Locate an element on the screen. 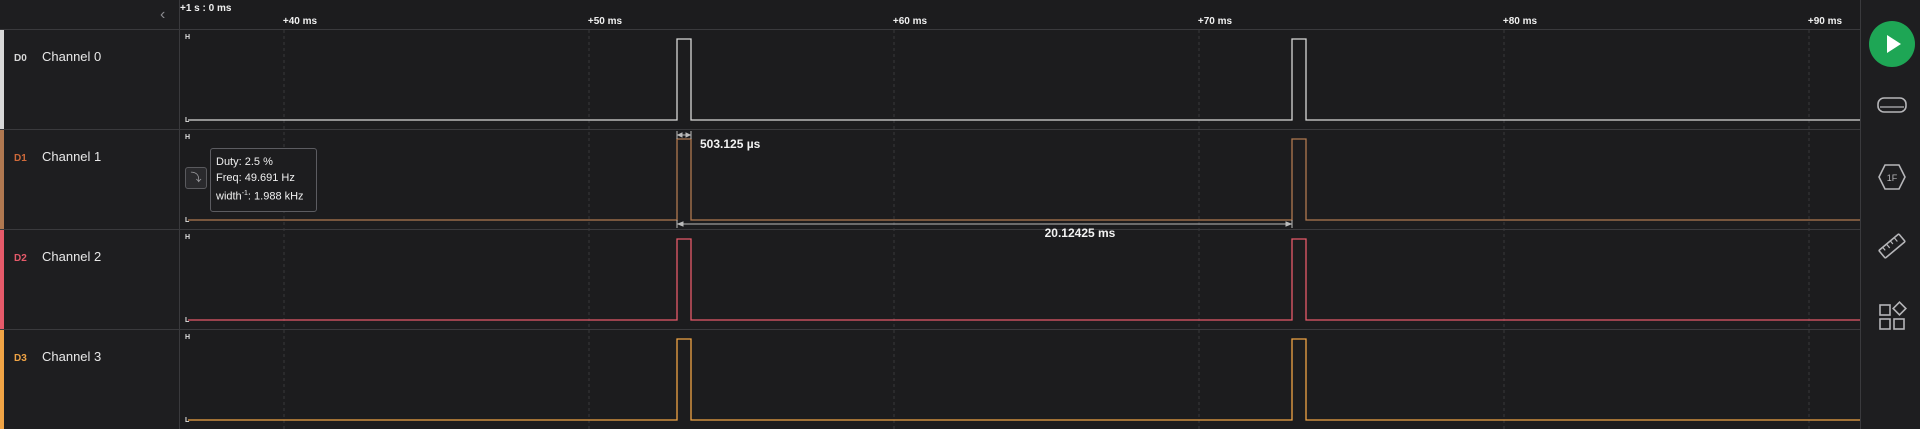 This screenshot has width=1920, height=429. tick-label: +80 ms is located at coordinates (1520, 21).